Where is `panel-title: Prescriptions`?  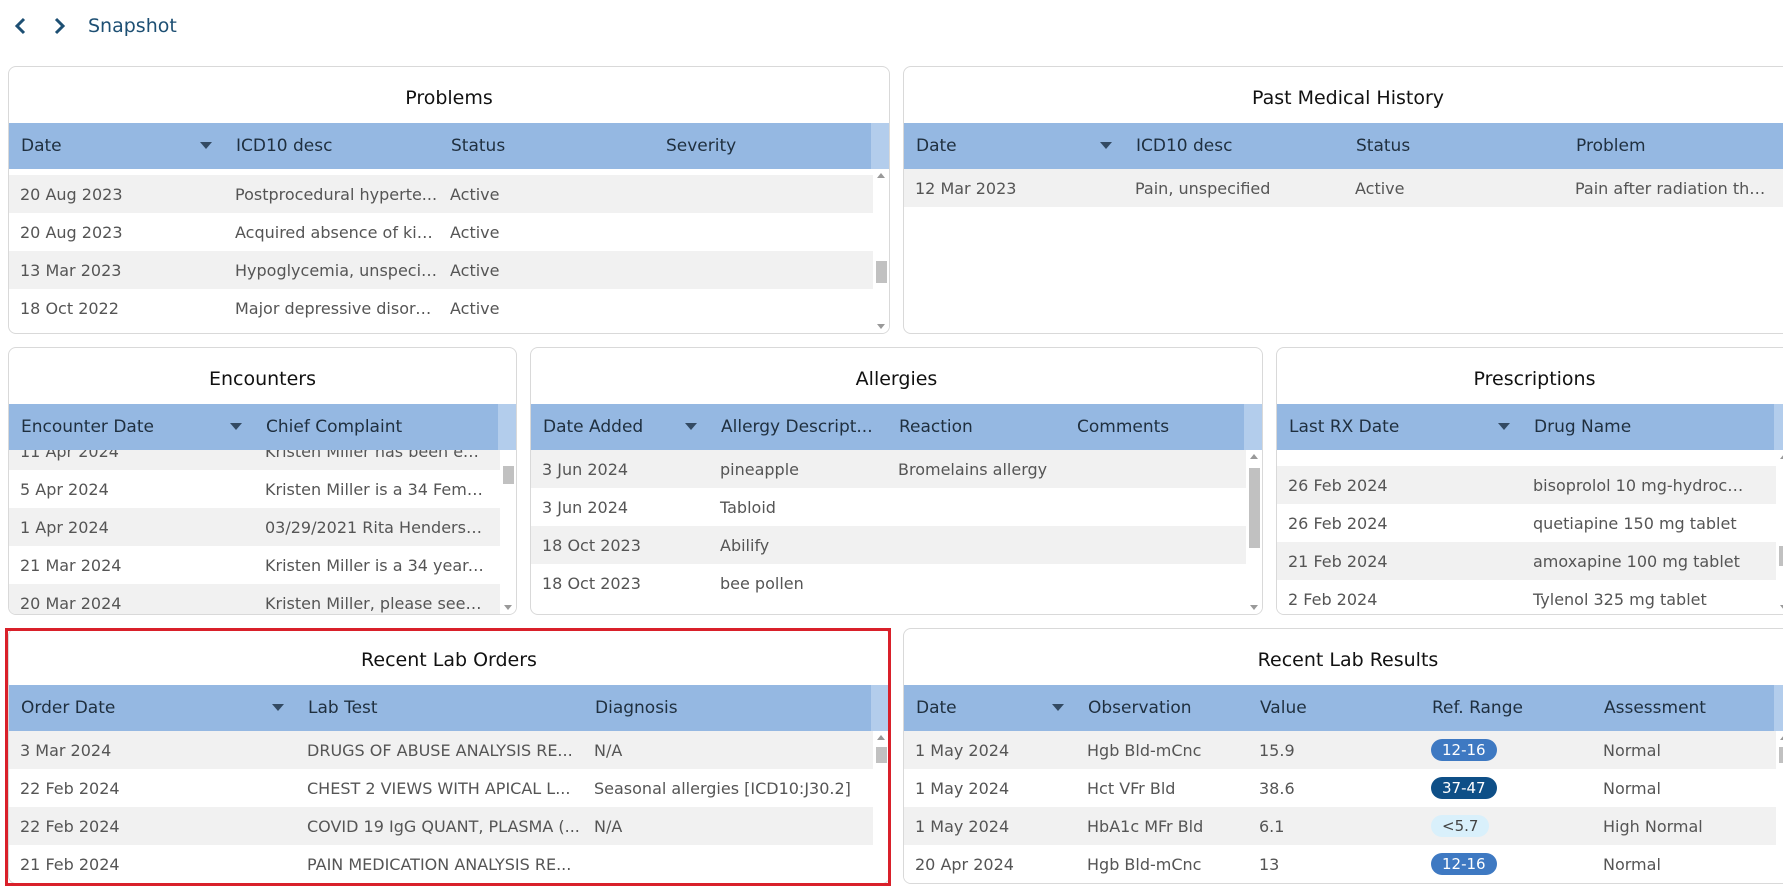 panel-title: Prescriptions is located at coordinates (1534, 379).